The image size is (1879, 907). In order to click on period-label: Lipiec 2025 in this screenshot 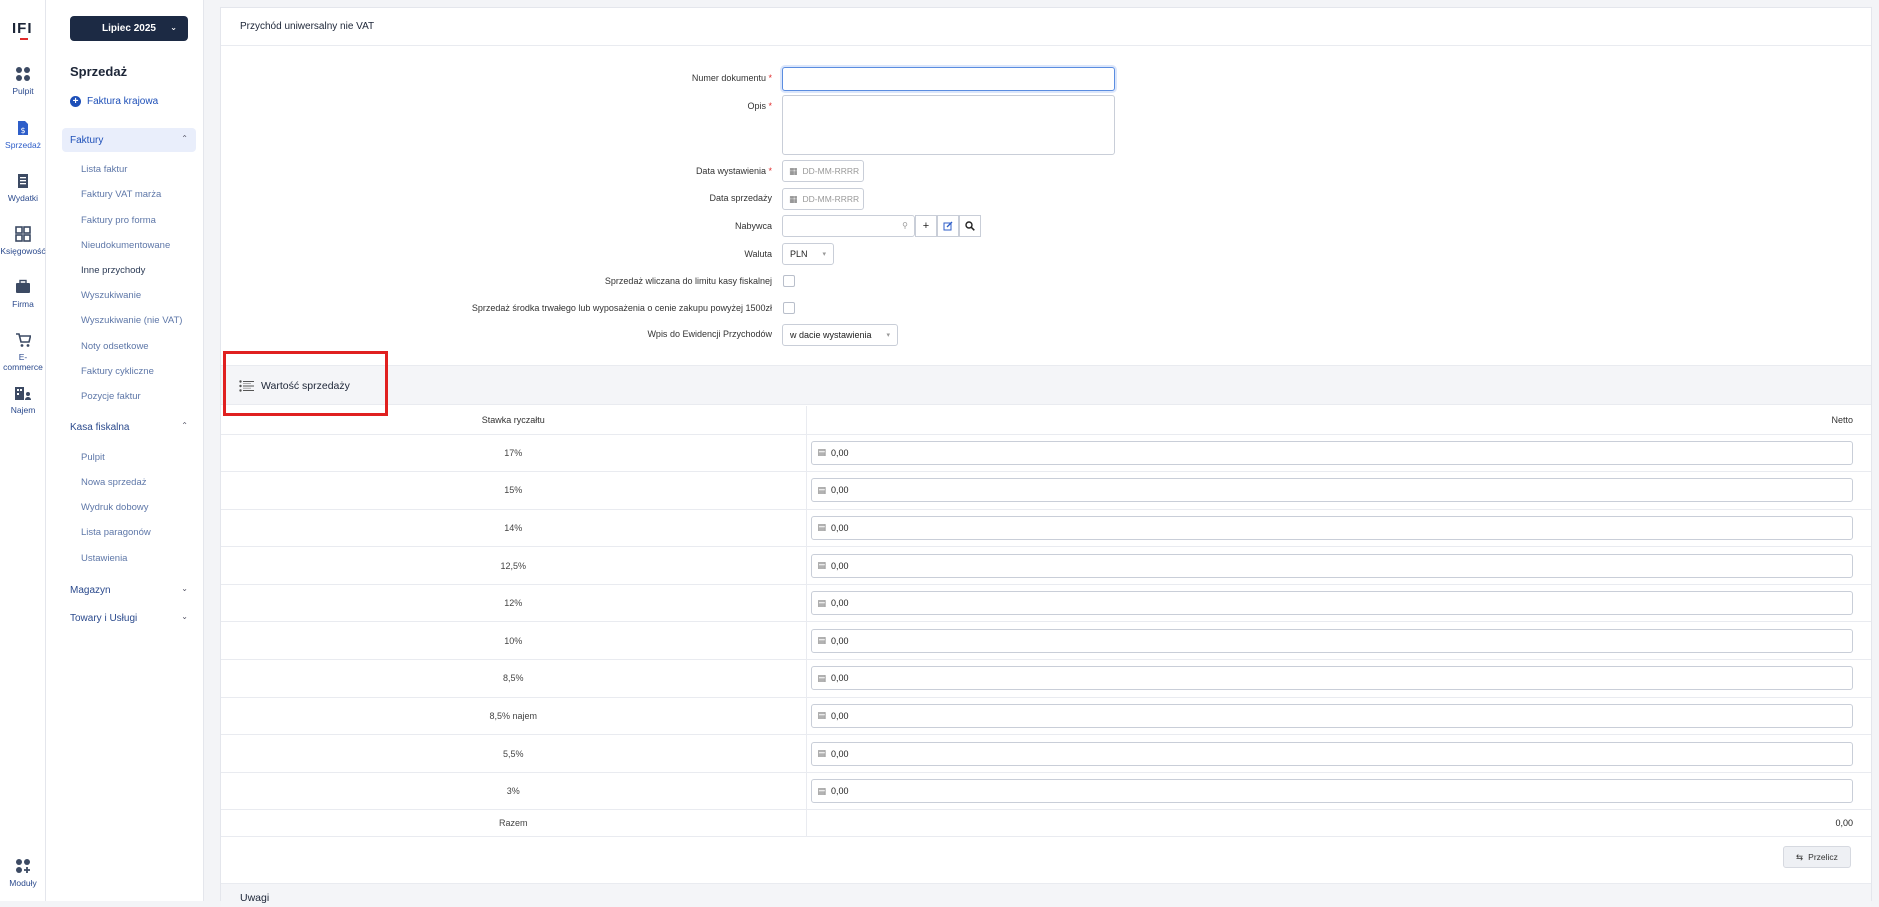, I will do `click(129, 28)`.